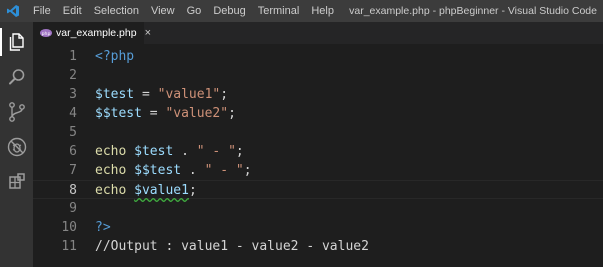 The height and width of the screenshot is (267, 603). I want to click on code-text: $$test = "value2";, so click(165, 113).